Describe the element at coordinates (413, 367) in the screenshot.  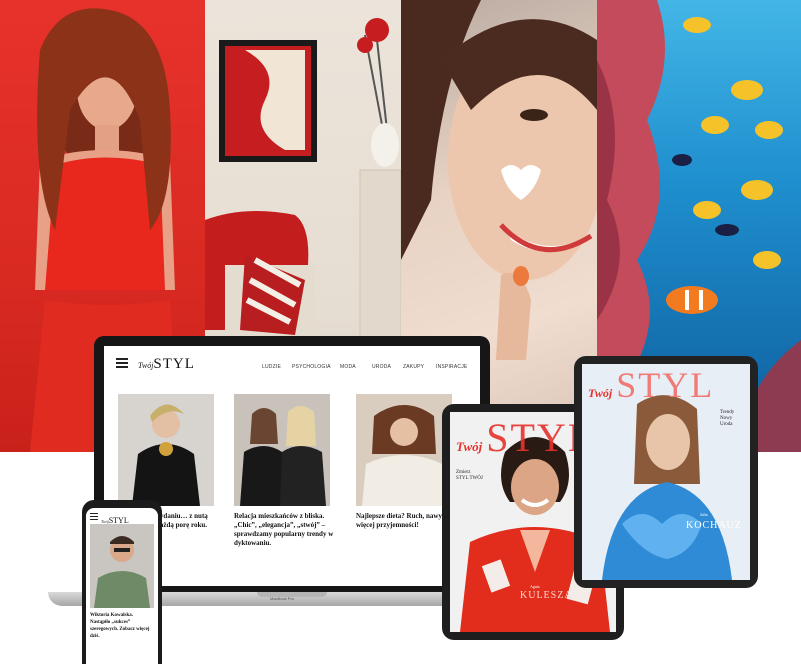
I see `nav-link-zakupy: ZAKUPY` at that location.